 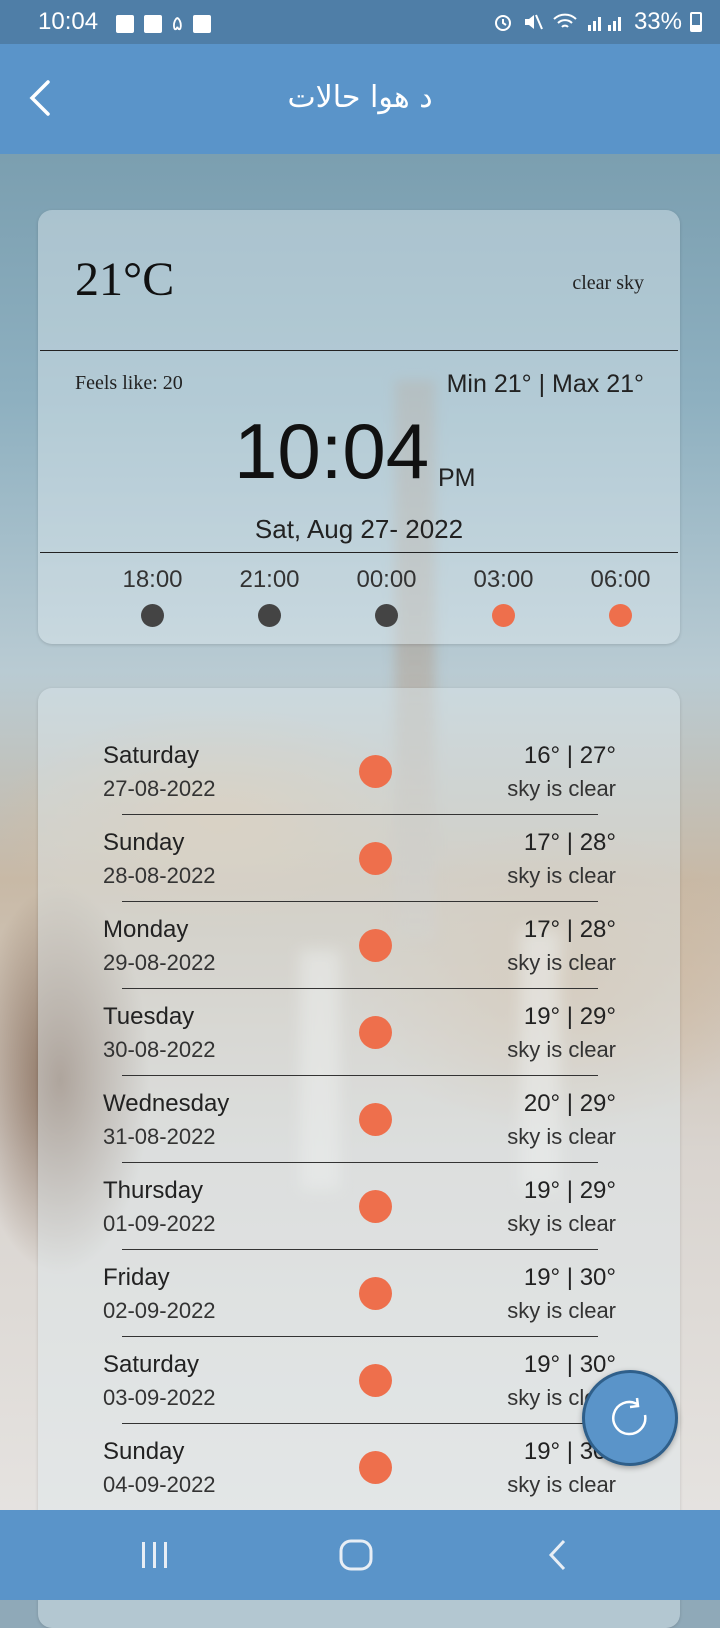 I want to click on hourly-item: 00:00, so click(x=386, y=596).